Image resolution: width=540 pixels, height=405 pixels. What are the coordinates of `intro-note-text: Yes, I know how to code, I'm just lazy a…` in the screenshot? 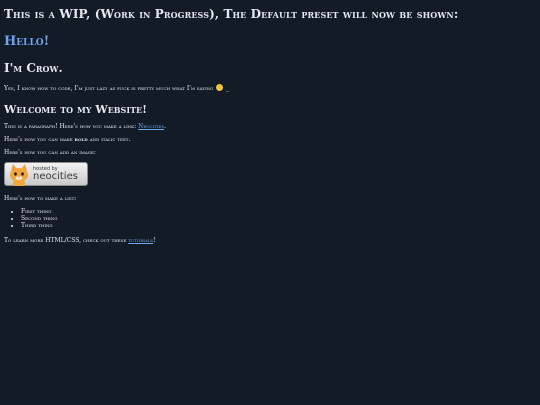 It's located at (109, 88).